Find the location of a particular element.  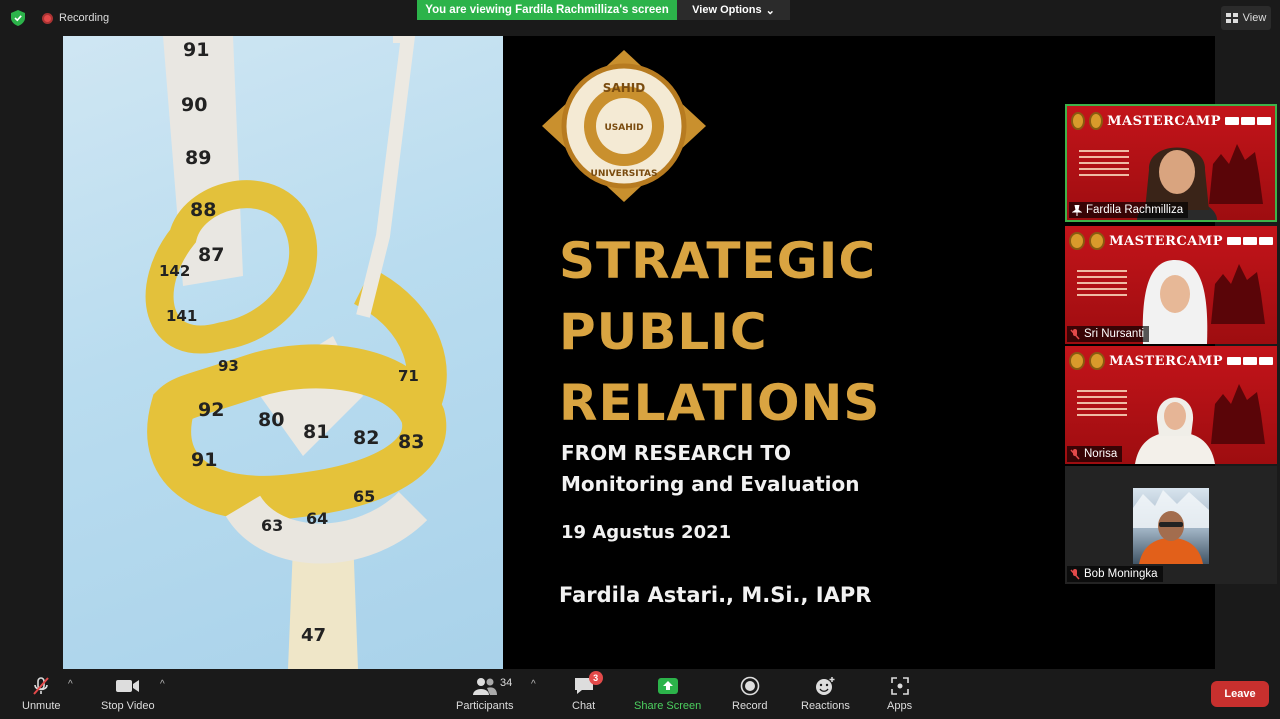

chat-button: 3 Chat is located at coordinates (587, 691).